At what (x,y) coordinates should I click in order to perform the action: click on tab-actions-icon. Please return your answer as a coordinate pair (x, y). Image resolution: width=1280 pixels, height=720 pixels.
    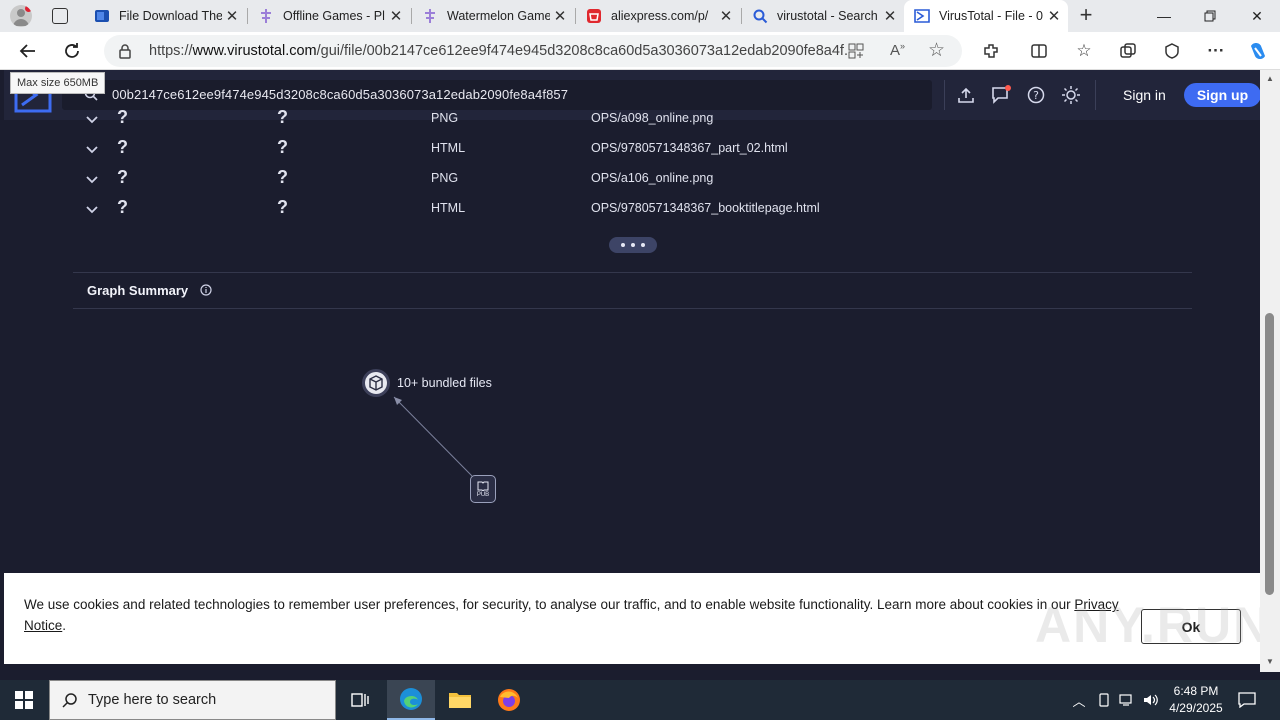
    Looking at the image, I should click on (60, 16).